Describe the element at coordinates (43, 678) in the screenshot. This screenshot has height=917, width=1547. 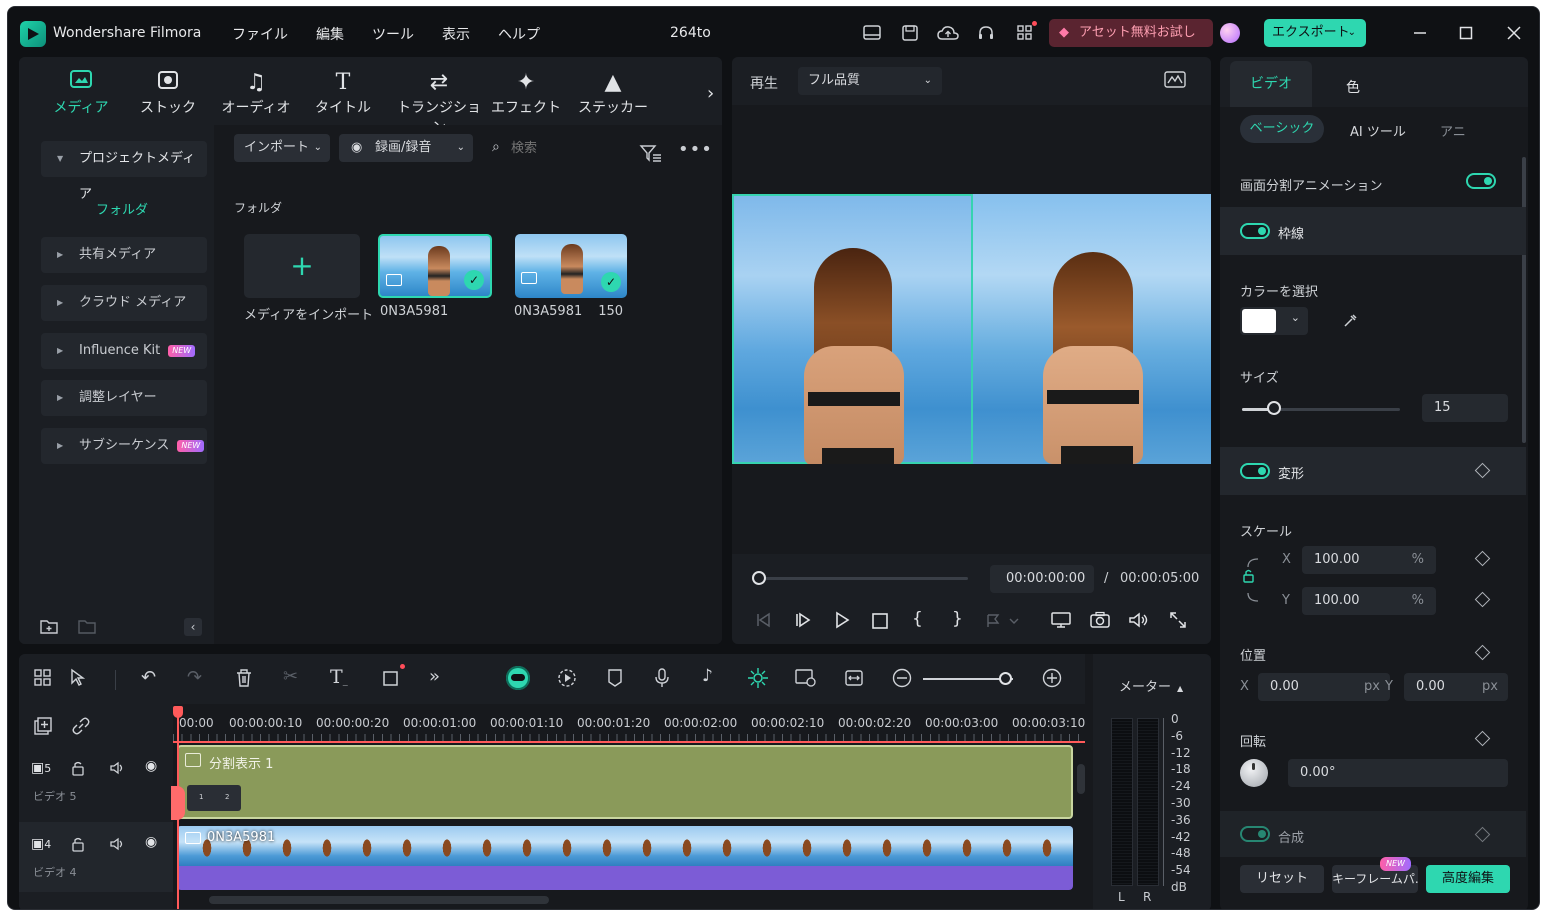
I see `layout-grid-icon` at that location.